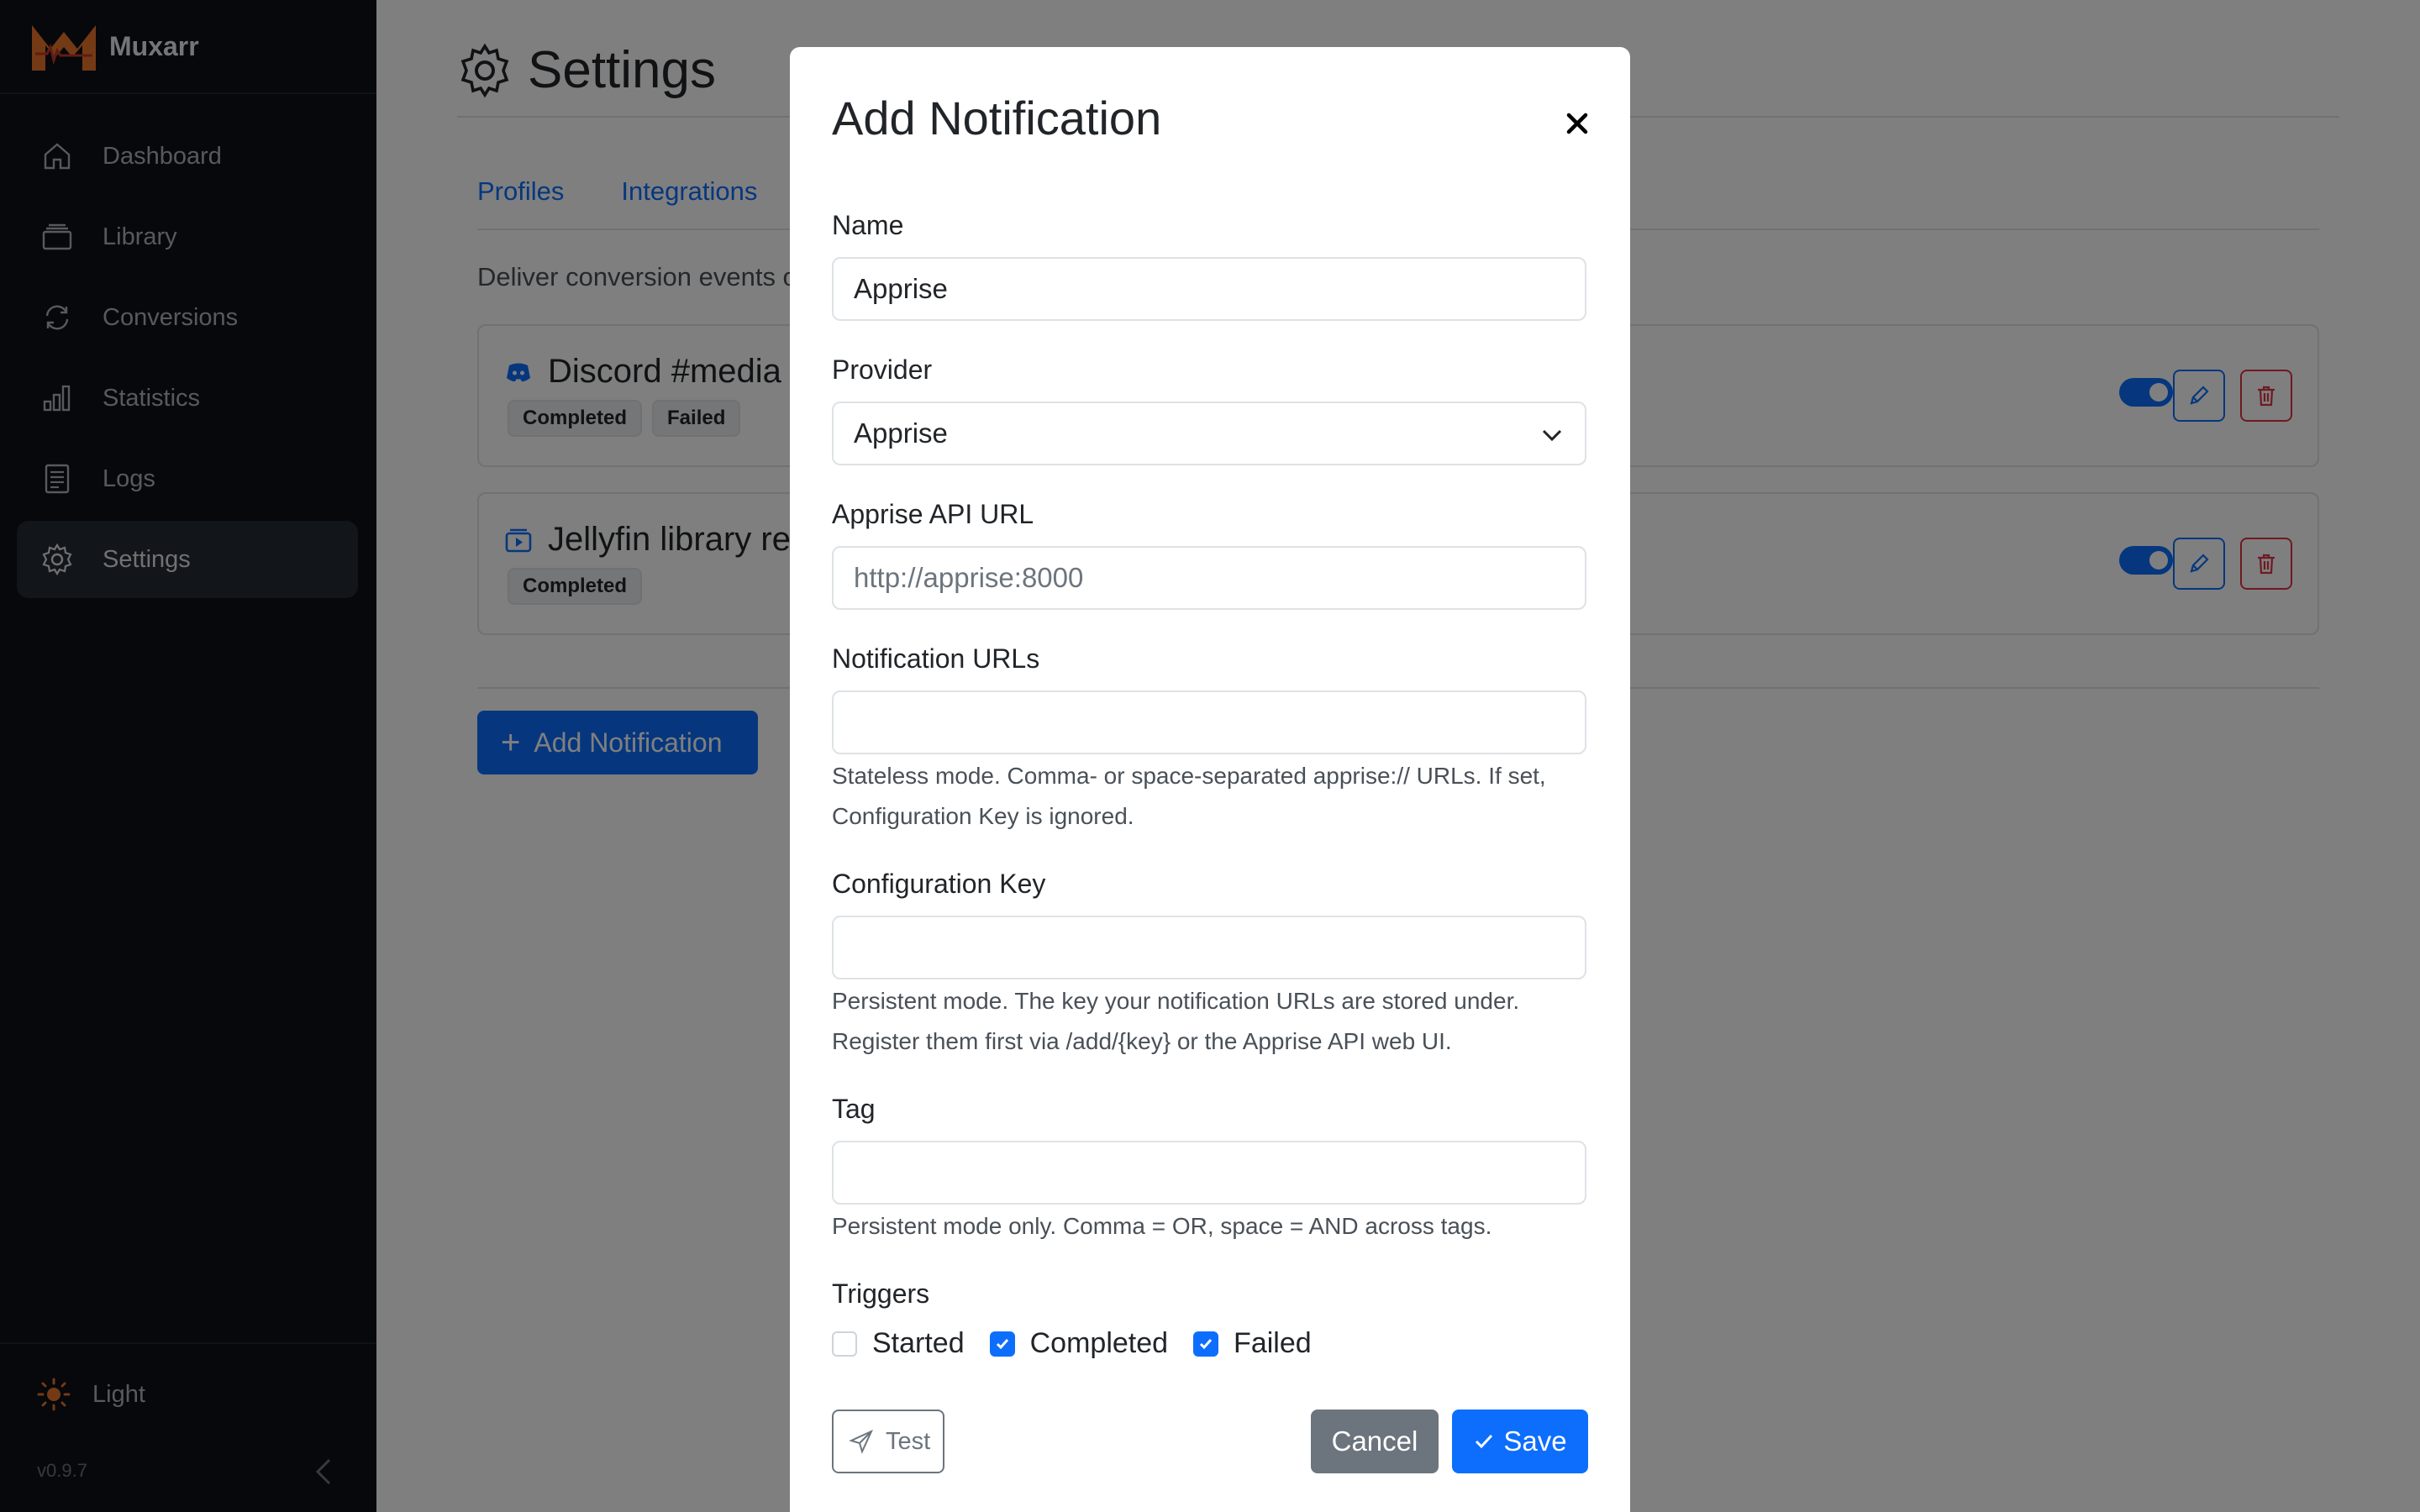 The width and height of the screenshot is (2420, 1512). I want to click on close-button, so click(1577, 123).